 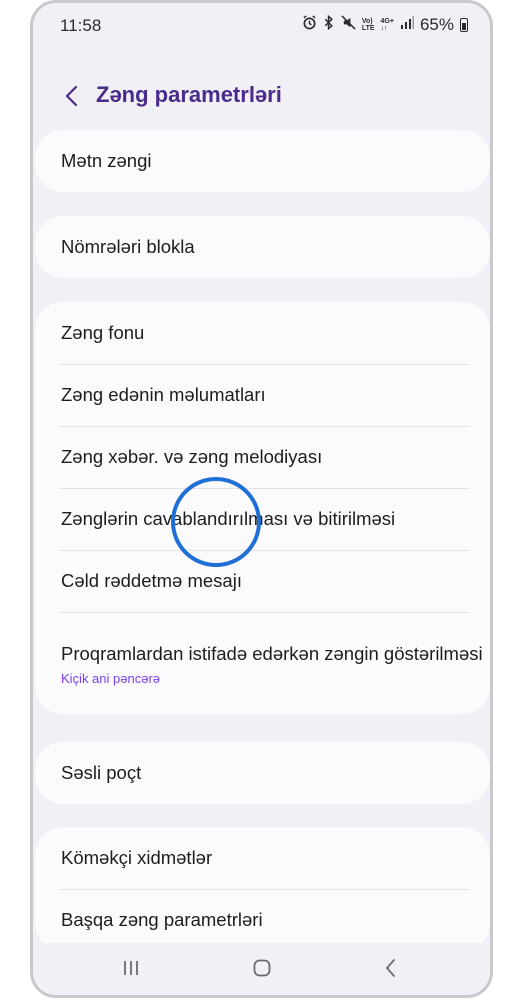 I want to click on status-bar: 11:58 Vo) LTE 4G+ ↓↑ 65%, so click(x=261, y=26).